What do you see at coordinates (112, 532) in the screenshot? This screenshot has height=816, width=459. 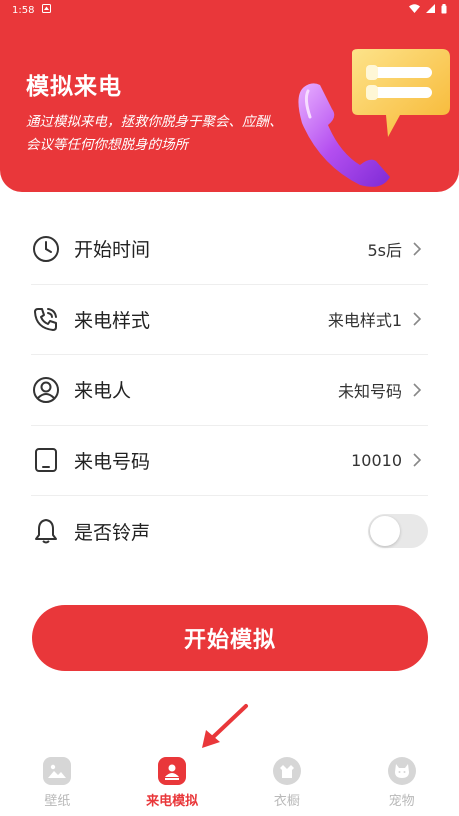 I see `ringtone-label: 是否铃声` at bounding box center [112, 532].